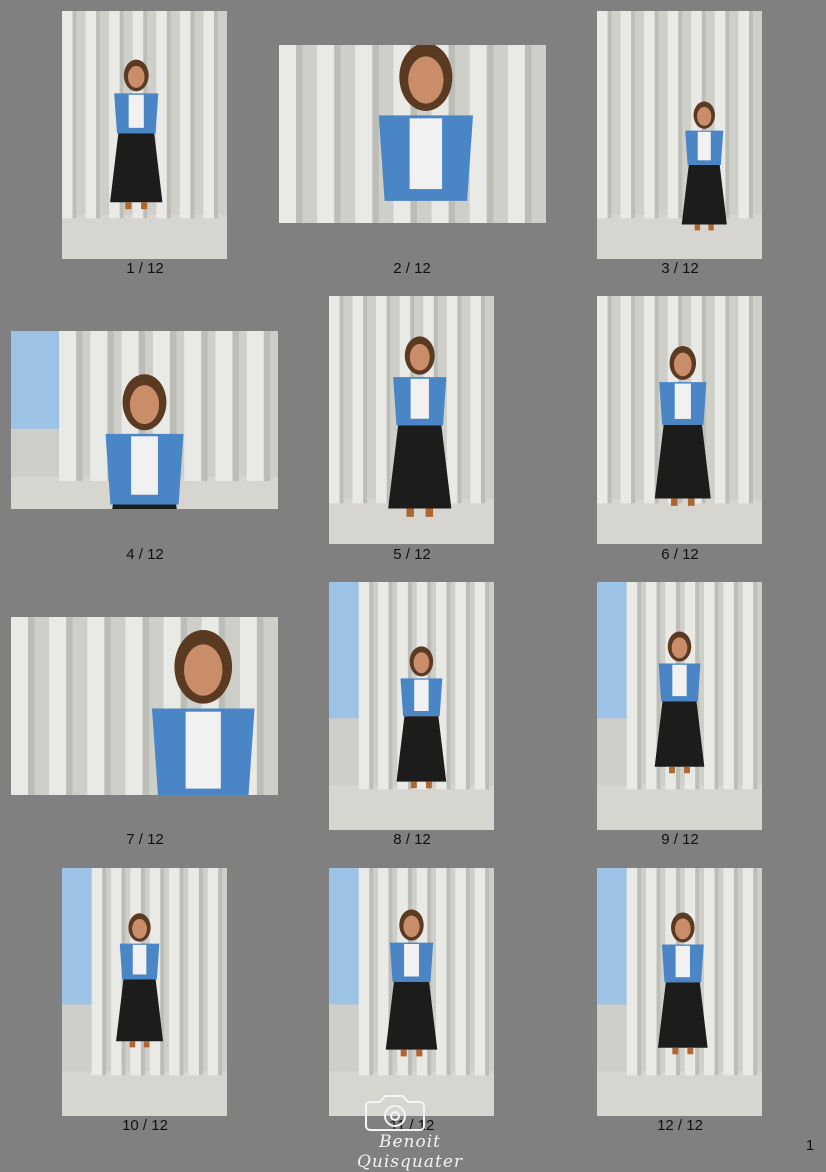 This screenshot has width=826, height=1172. Describe the element at coordinates (412, 554) in the screenshot. I see `photo-caption-5: 5 / 12` at that location.